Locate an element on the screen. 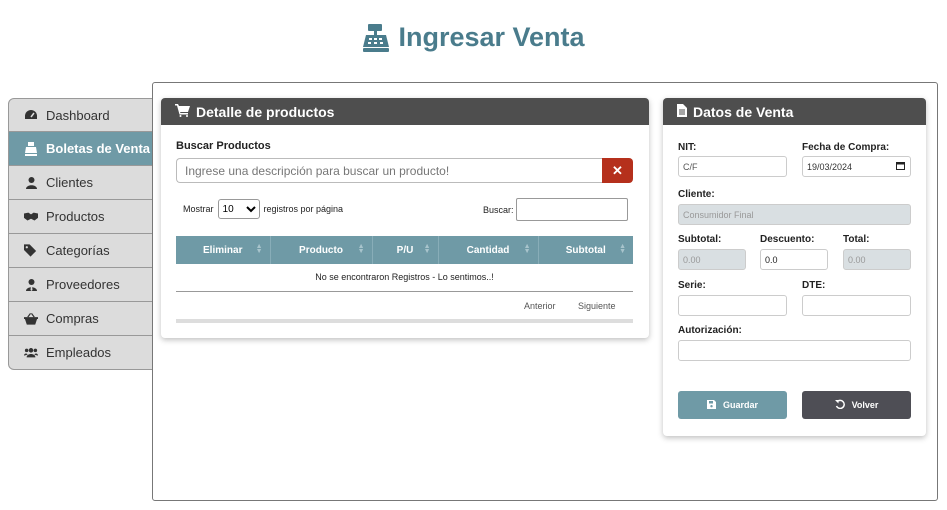  close-icon: ✕ is located at coordinates (617, 170).